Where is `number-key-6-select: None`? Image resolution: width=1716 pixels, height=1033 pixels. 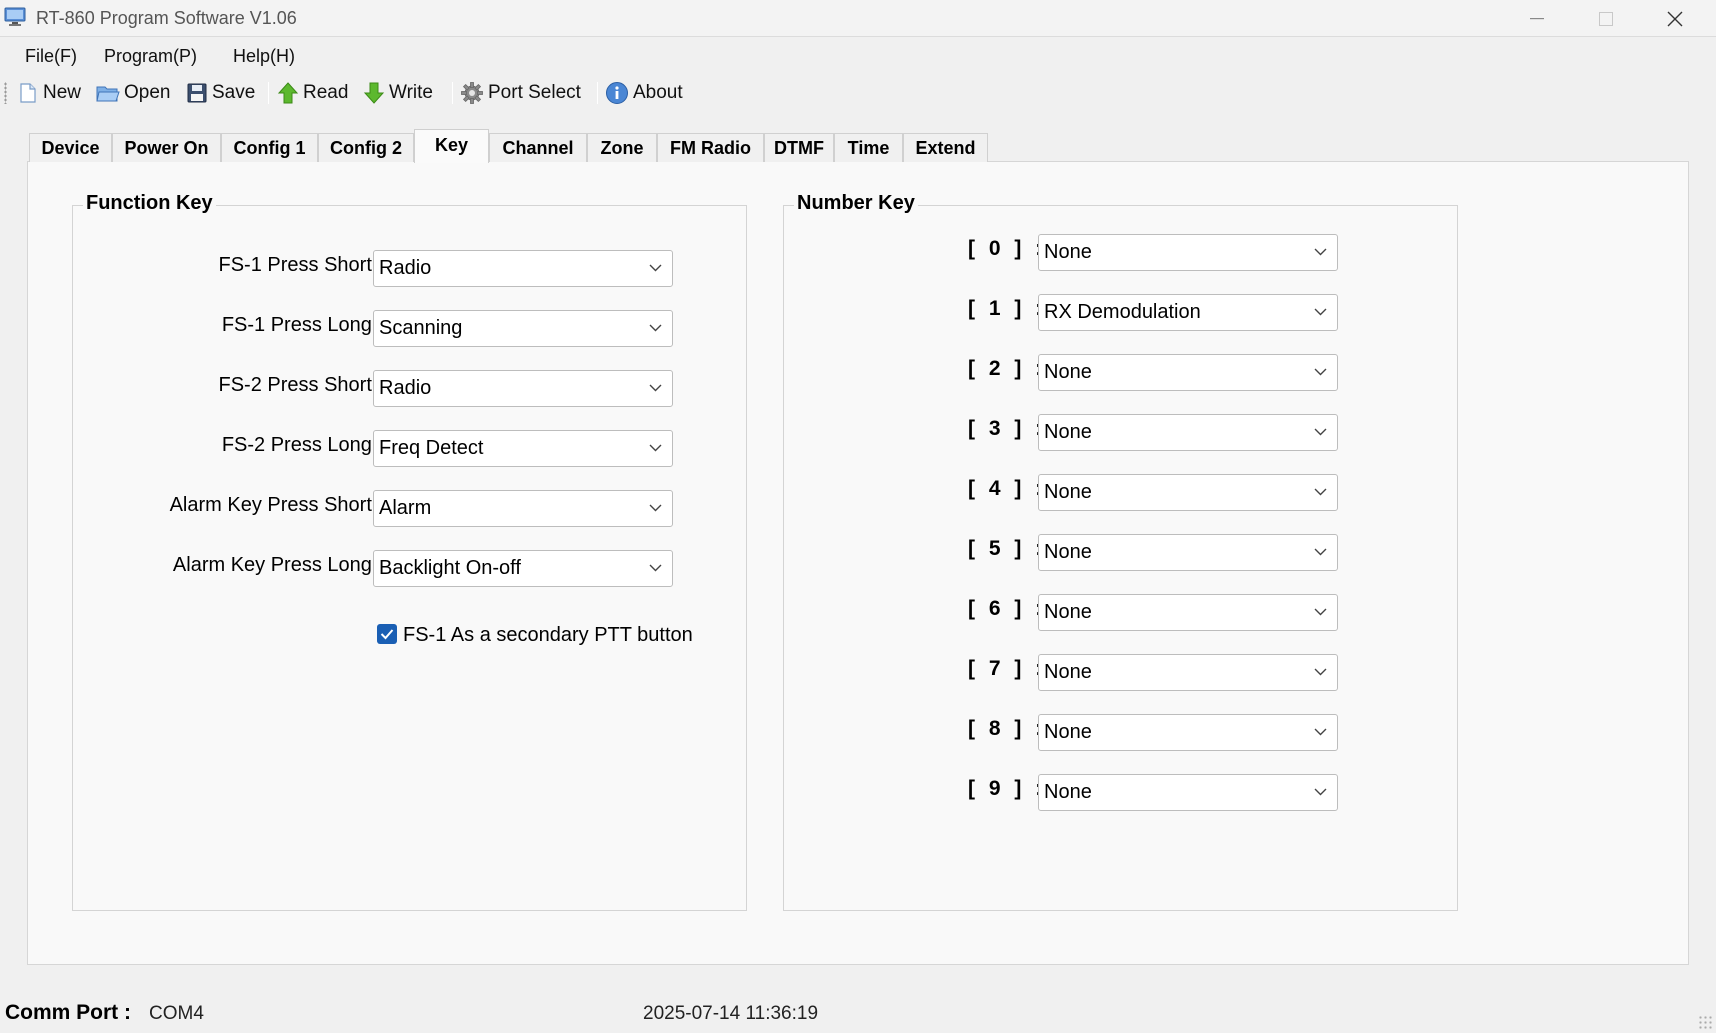 number-key-6-select: None is located at coordinates (1188, 612).